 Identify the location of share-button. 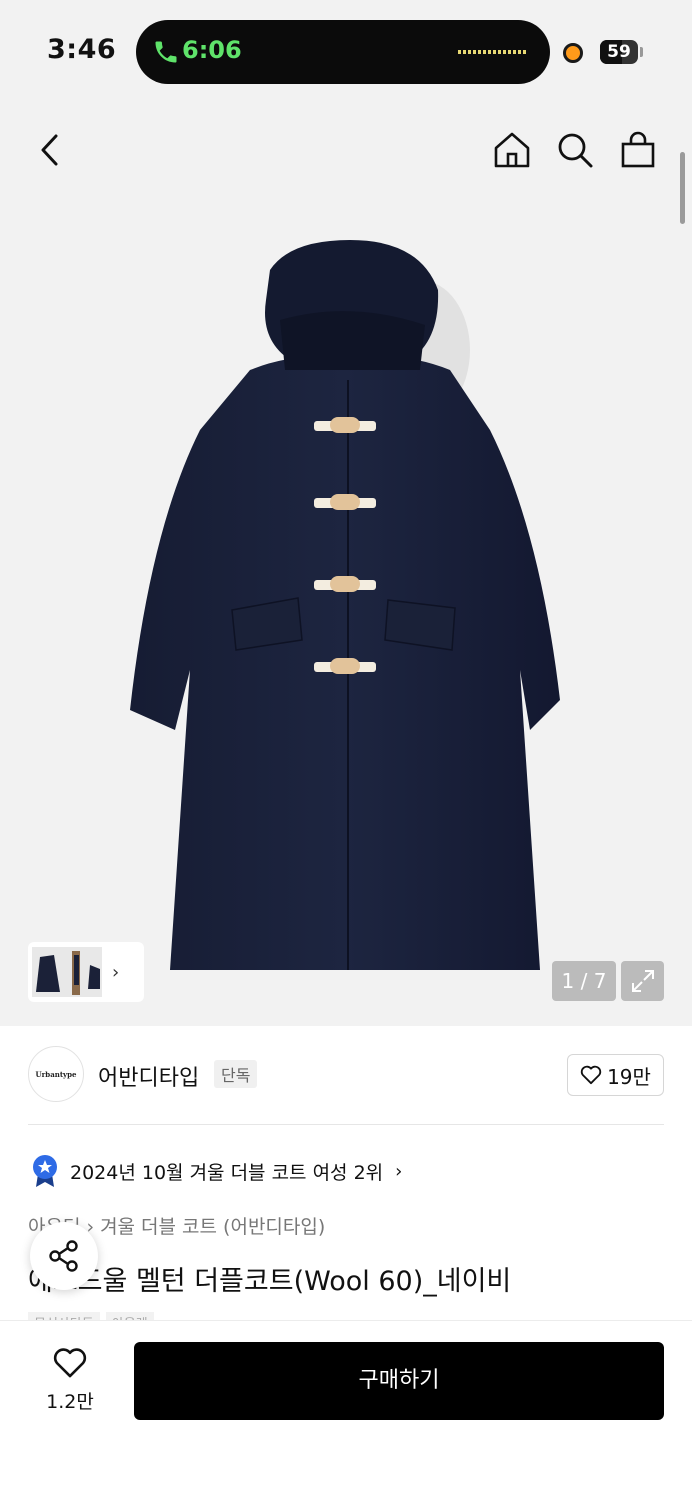
(64, 1256).